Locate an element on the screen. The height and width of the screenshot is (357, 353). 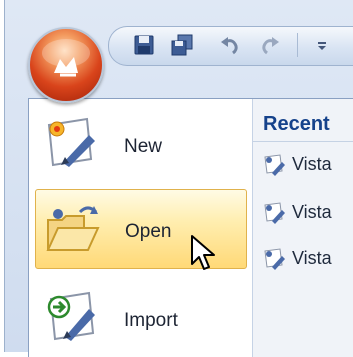
menu-item-import: Import is located at coordinates (141, 317).